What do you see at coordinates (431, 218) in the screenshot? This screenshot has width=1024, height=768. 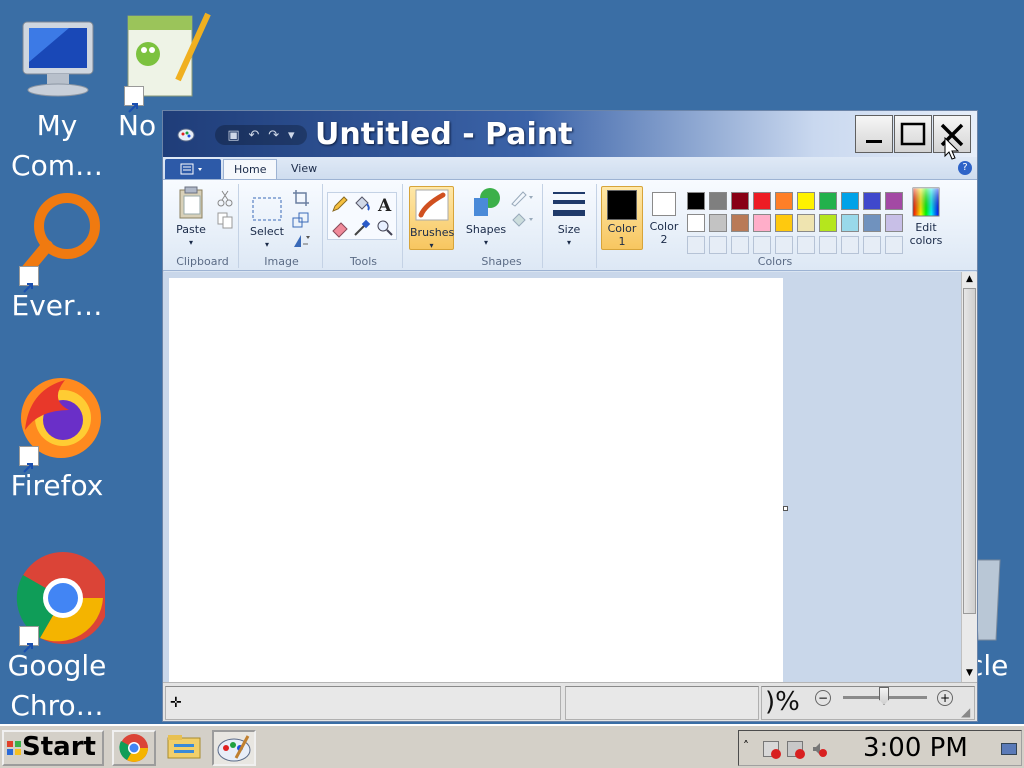 I see `brushes-button: Brushes ▾` at bounding box center [431, 218].